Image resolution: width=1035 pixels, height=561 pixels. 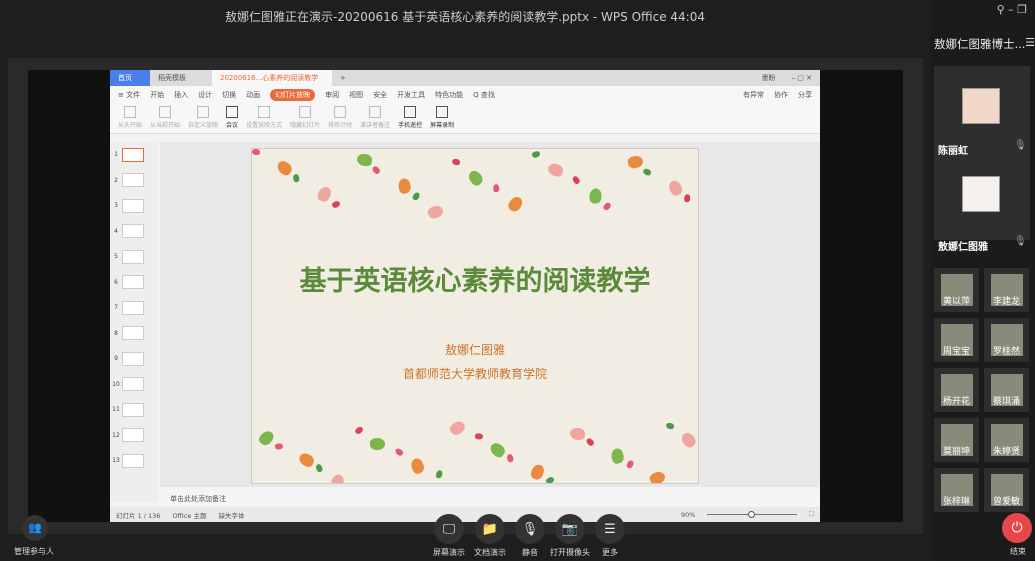 I want to click on ribbon-button: 排练计时, so click(x=340, y=118).